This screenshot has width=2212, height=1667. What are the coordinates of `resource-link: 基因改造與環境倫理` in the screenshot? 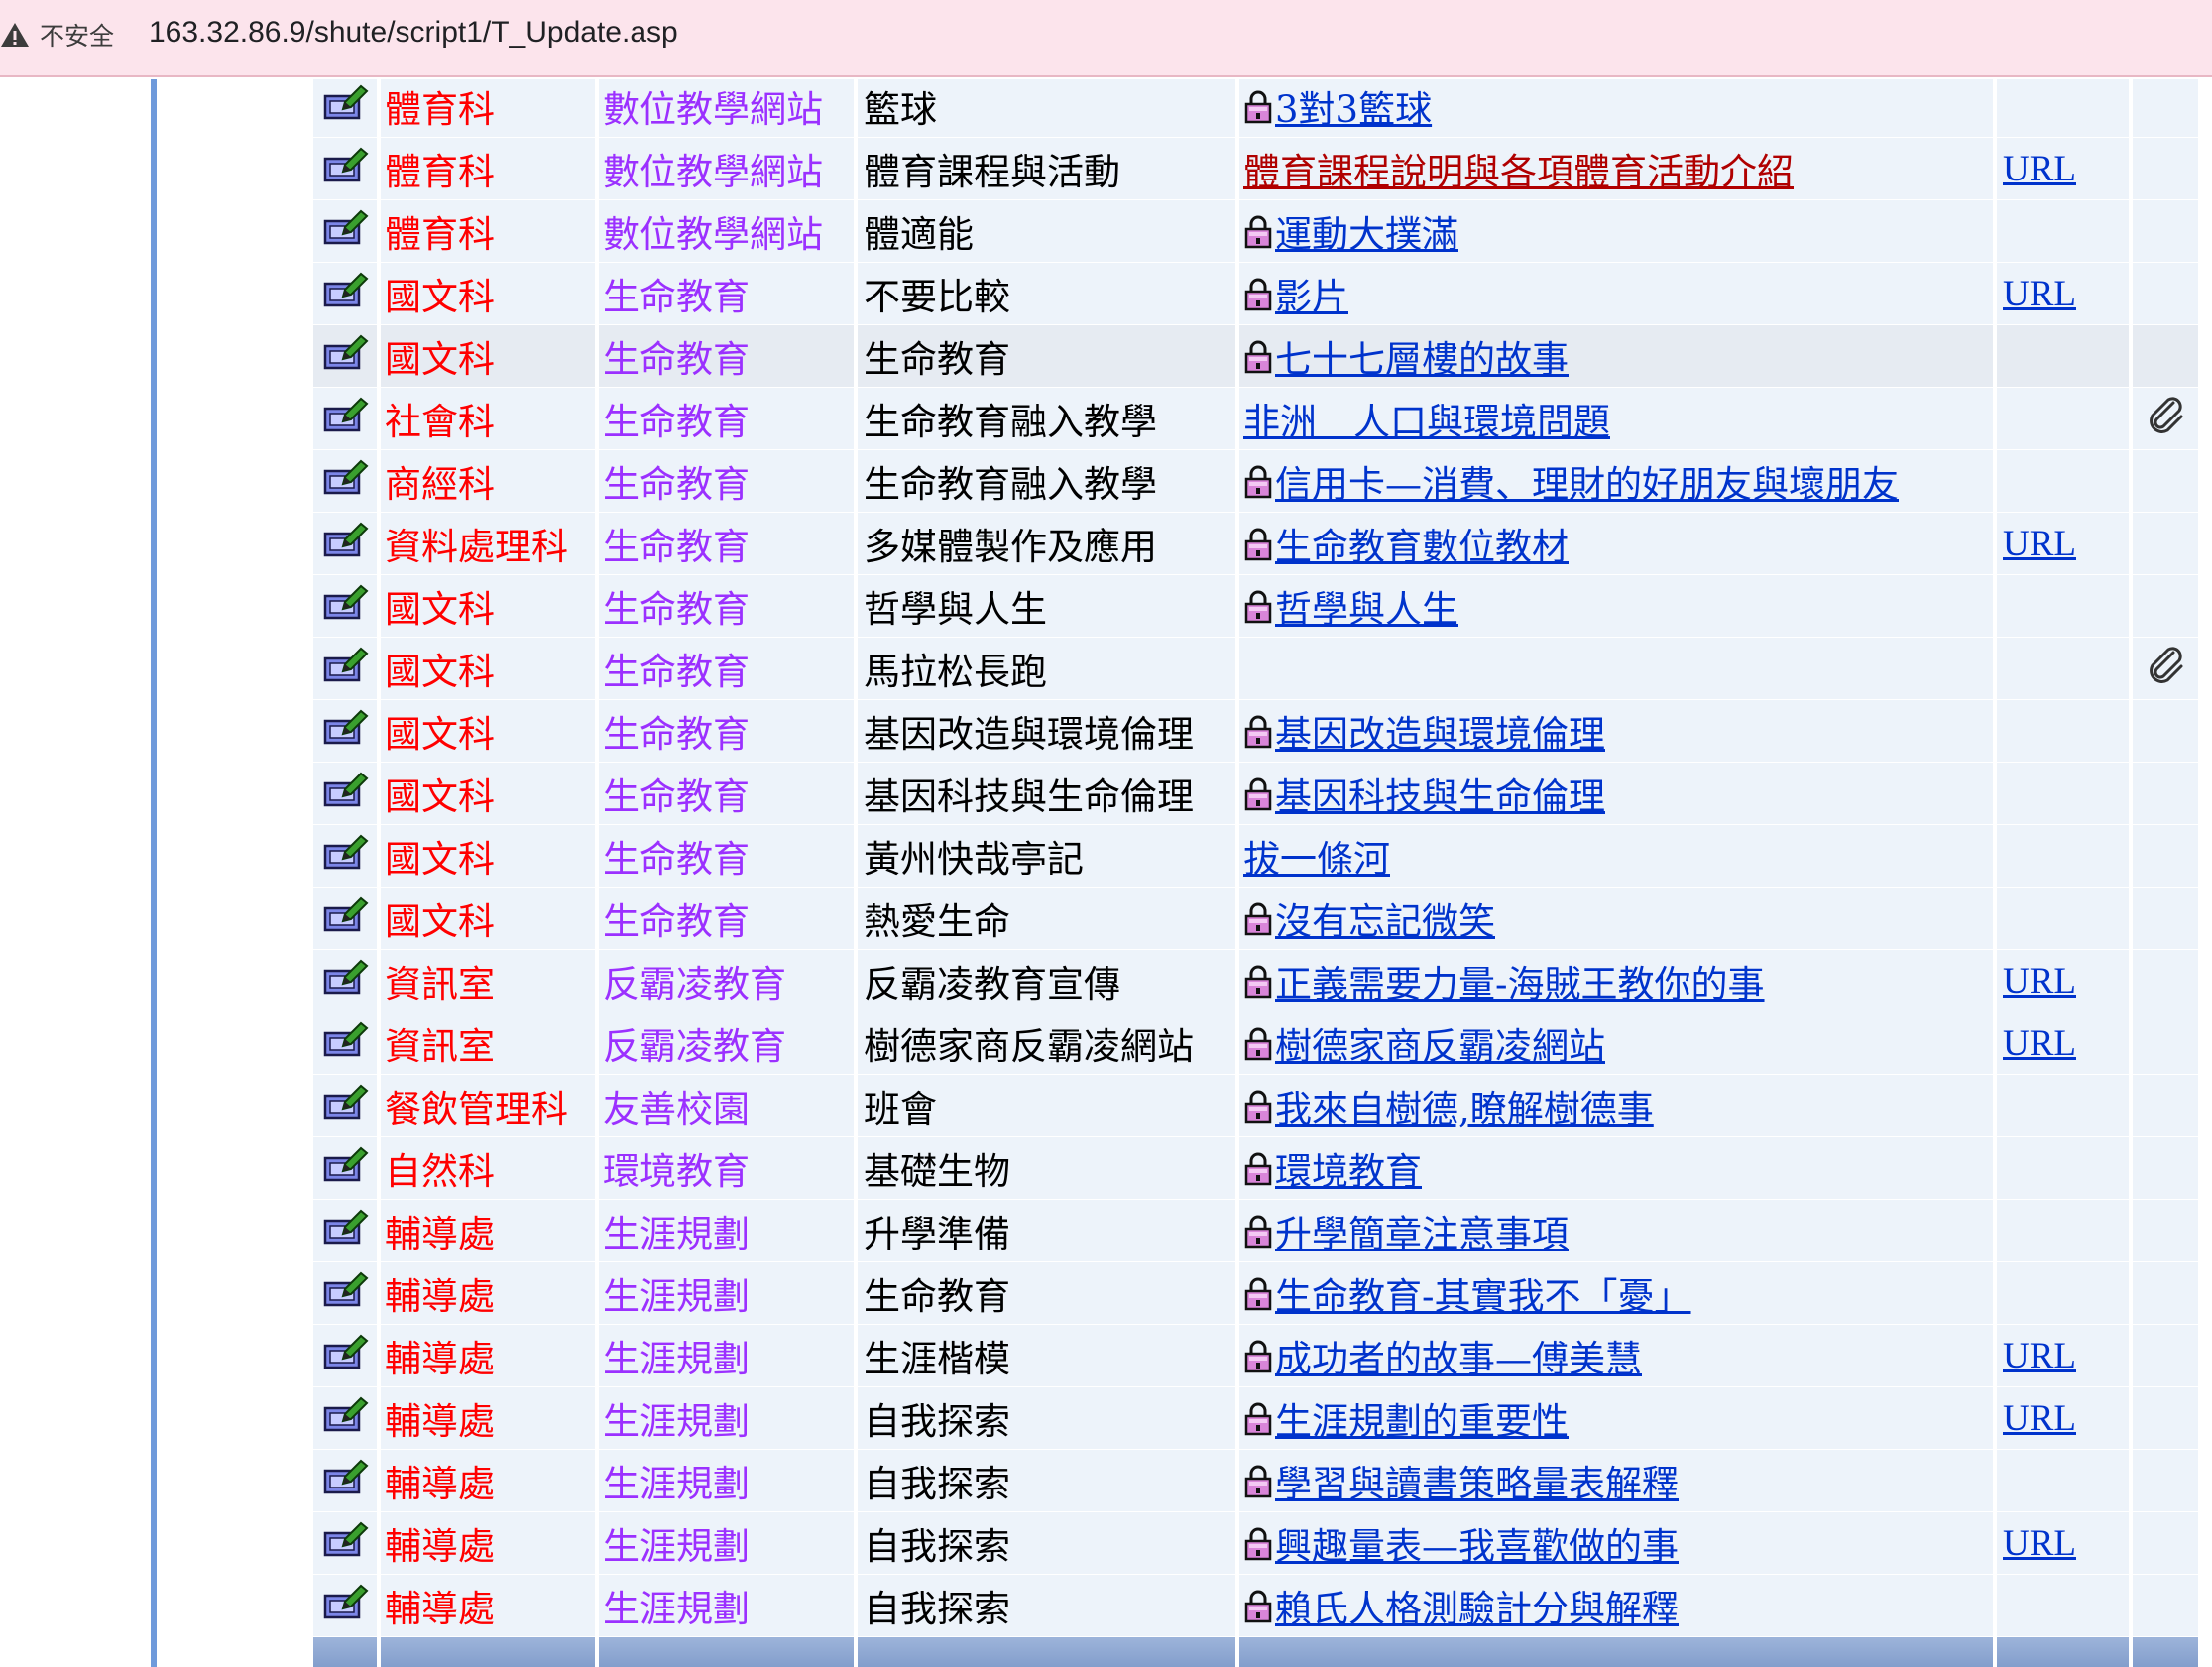 It's located at (1440, 734).